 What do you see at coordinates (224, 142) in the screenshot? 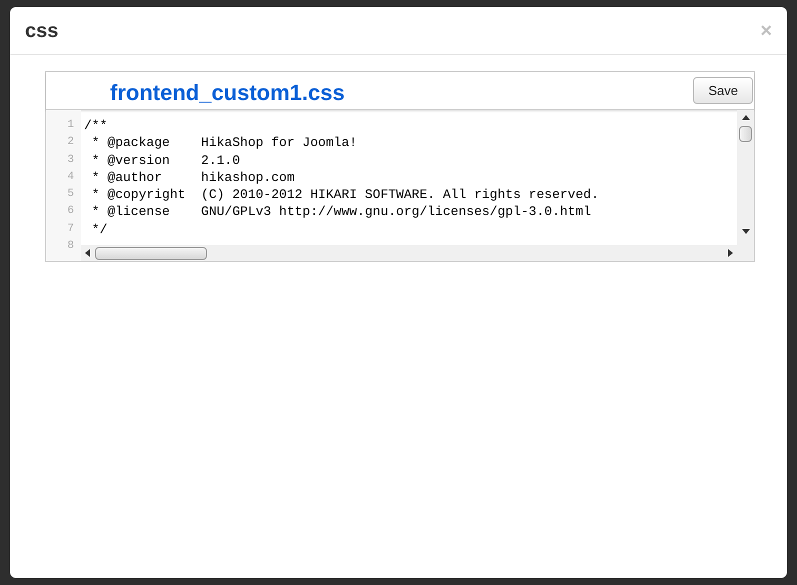
I see `code-line: * @package HikaShop for Joomla!` at bounding box center [224, 142].